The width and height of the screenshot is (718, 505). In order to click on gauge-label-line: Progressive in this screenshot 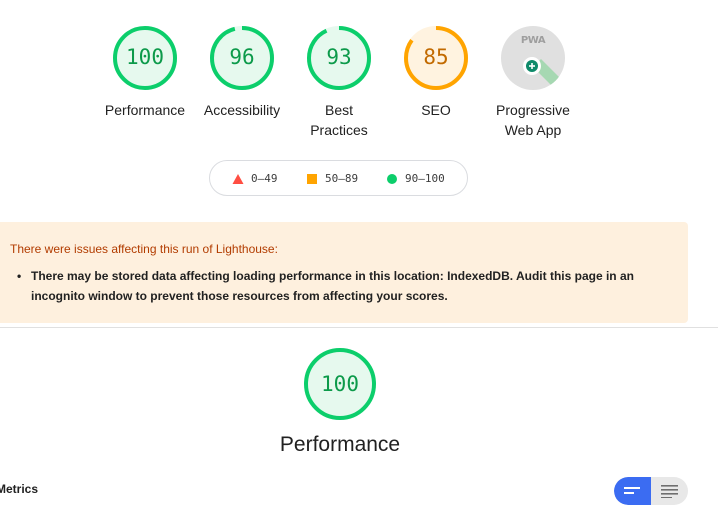, I will do `click(533, 110)`.